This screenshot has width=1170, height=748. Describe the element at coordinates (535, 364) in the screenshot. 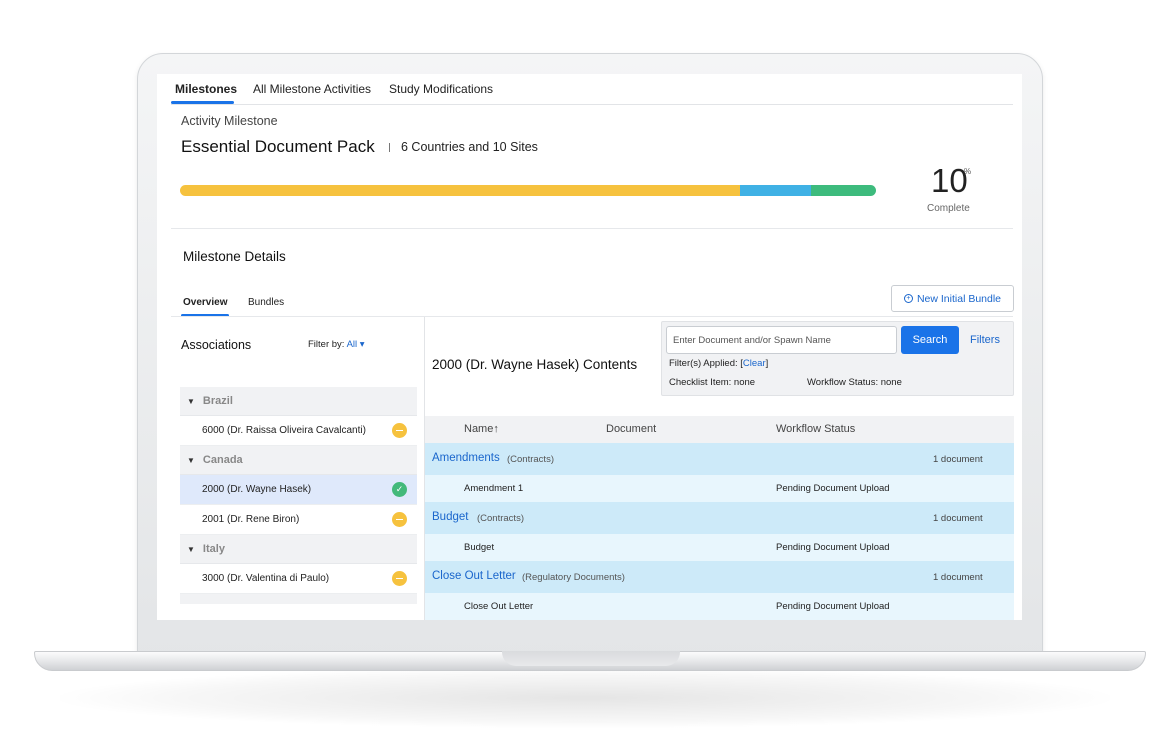

I see `contents-title: 2000 (Dr. Wayne Hasek) Contents` at that location.